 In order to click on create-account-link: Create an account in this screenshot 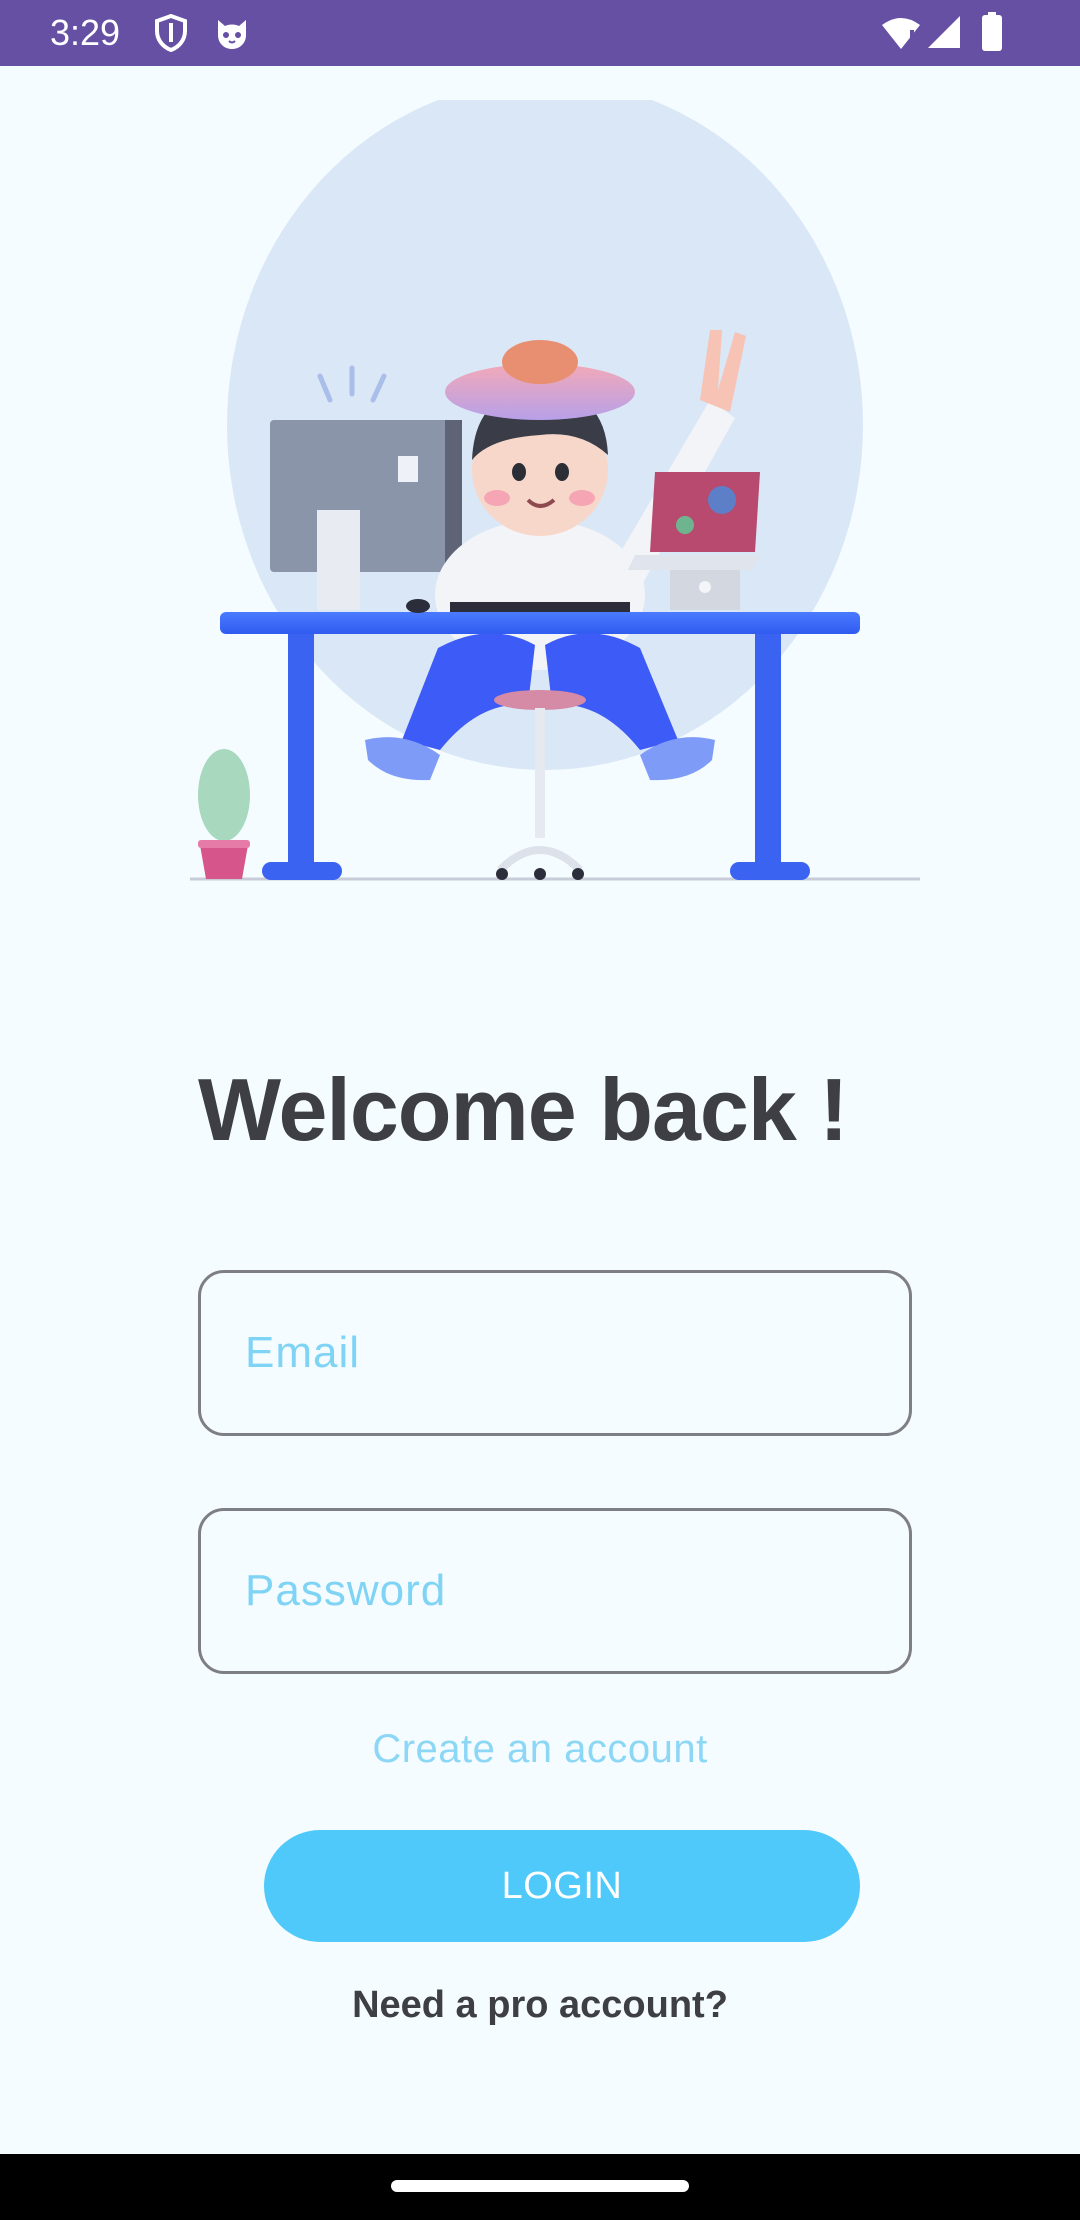, I will do `click(540, 1749)`.